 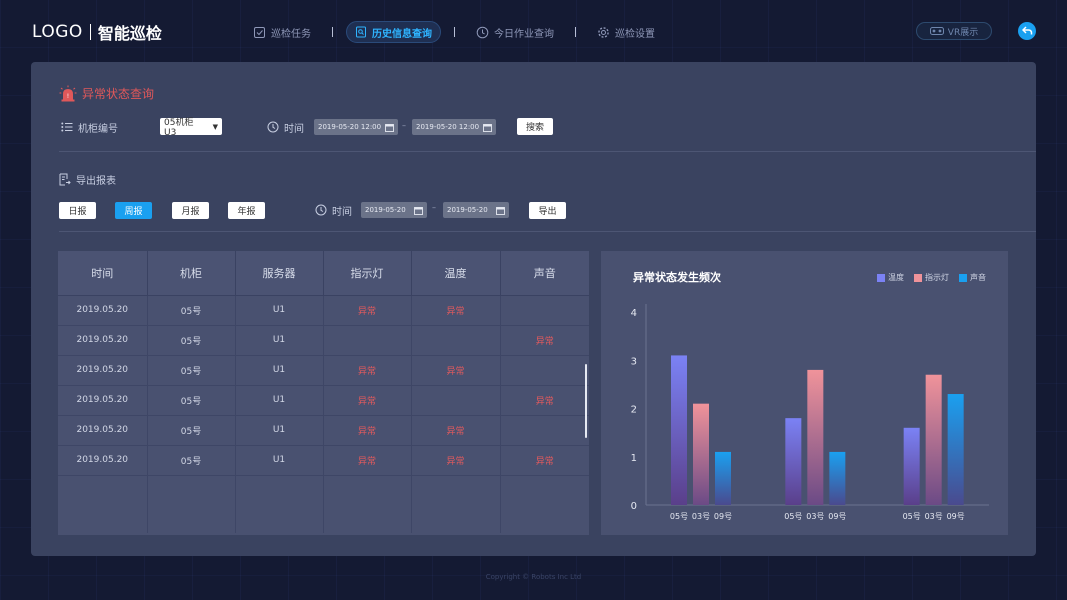 I want to click on table-row: 2019.05.20 05号 U1 异常 异常 异常, so click(x=323, y=460).